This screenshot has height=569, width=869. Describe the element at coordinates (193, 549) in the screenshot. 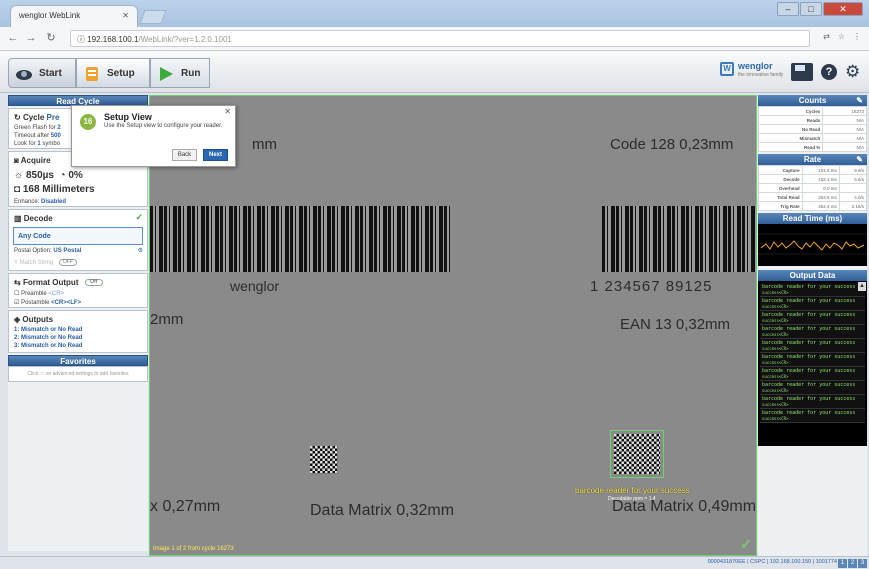

I see `image-footer: Image 1 of 2 from cycle 16273` at that location.